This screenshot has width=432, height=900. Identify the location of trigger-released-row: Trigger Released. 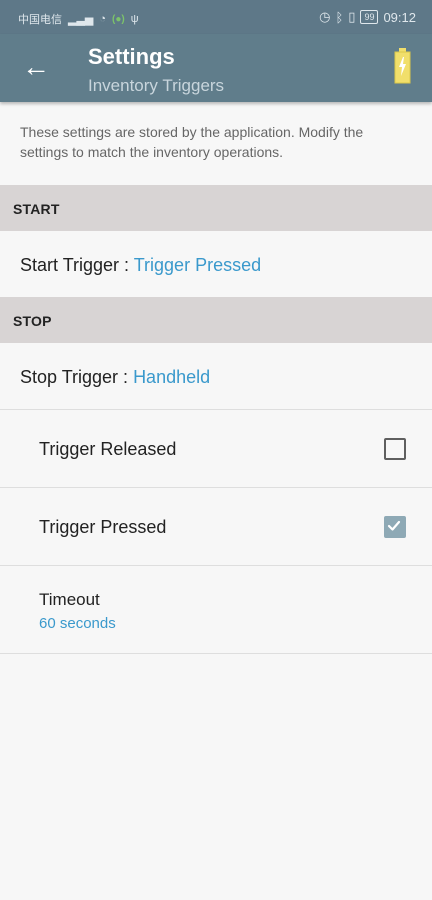
(216, 448).